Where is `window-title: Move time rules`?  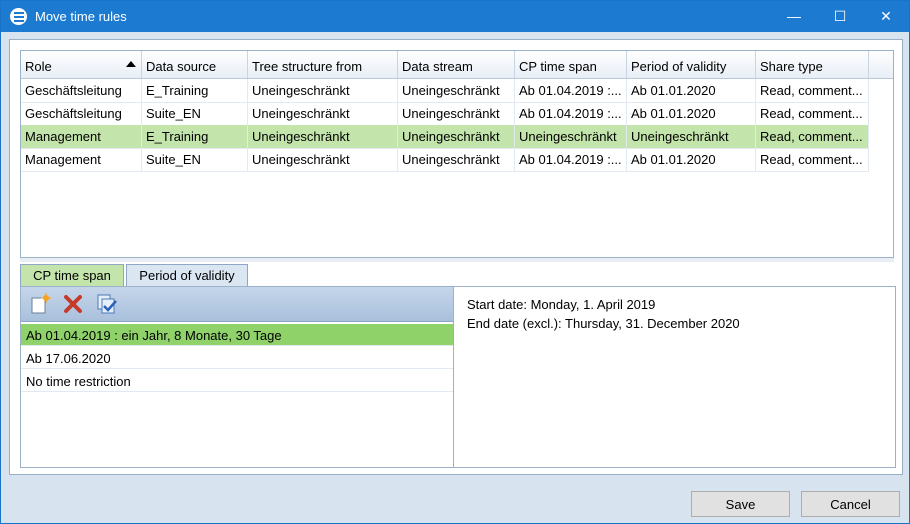 window-title: Move time rules is located at coordinates (81, 16).